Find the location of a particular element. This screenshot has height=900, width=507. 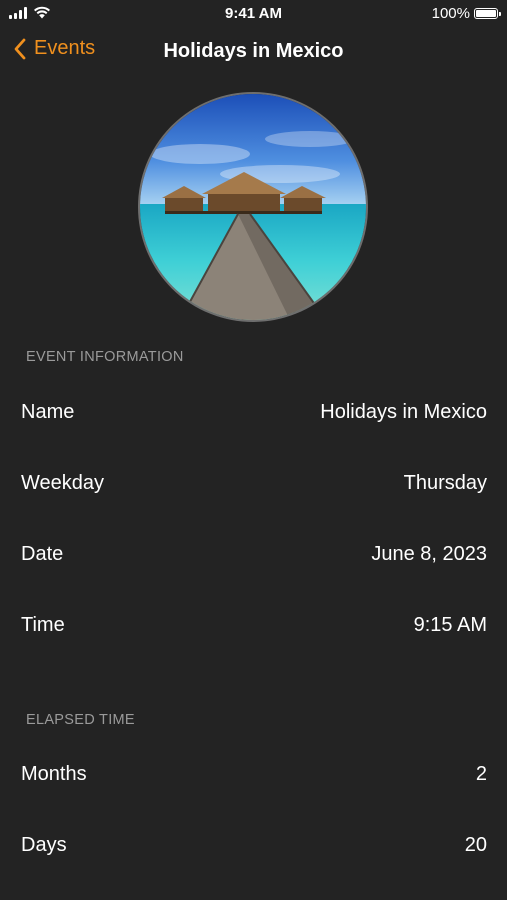

row-name: Name Holidays in Mexico is located at coordinates (254, 412).